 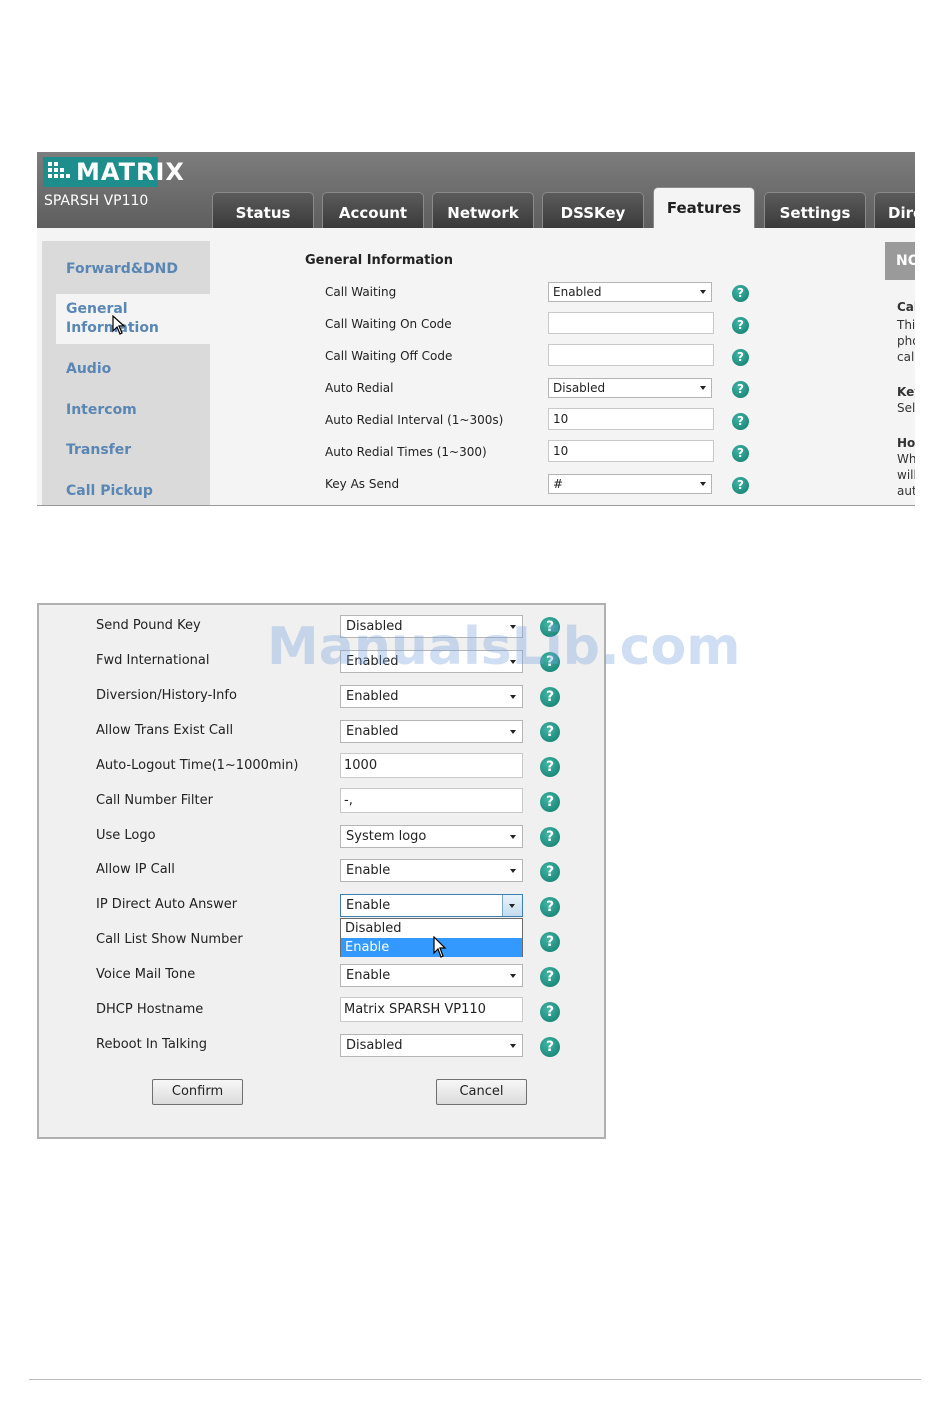 I want to click on auto-redial-interval-input: 10, so click(x=631, y=419).